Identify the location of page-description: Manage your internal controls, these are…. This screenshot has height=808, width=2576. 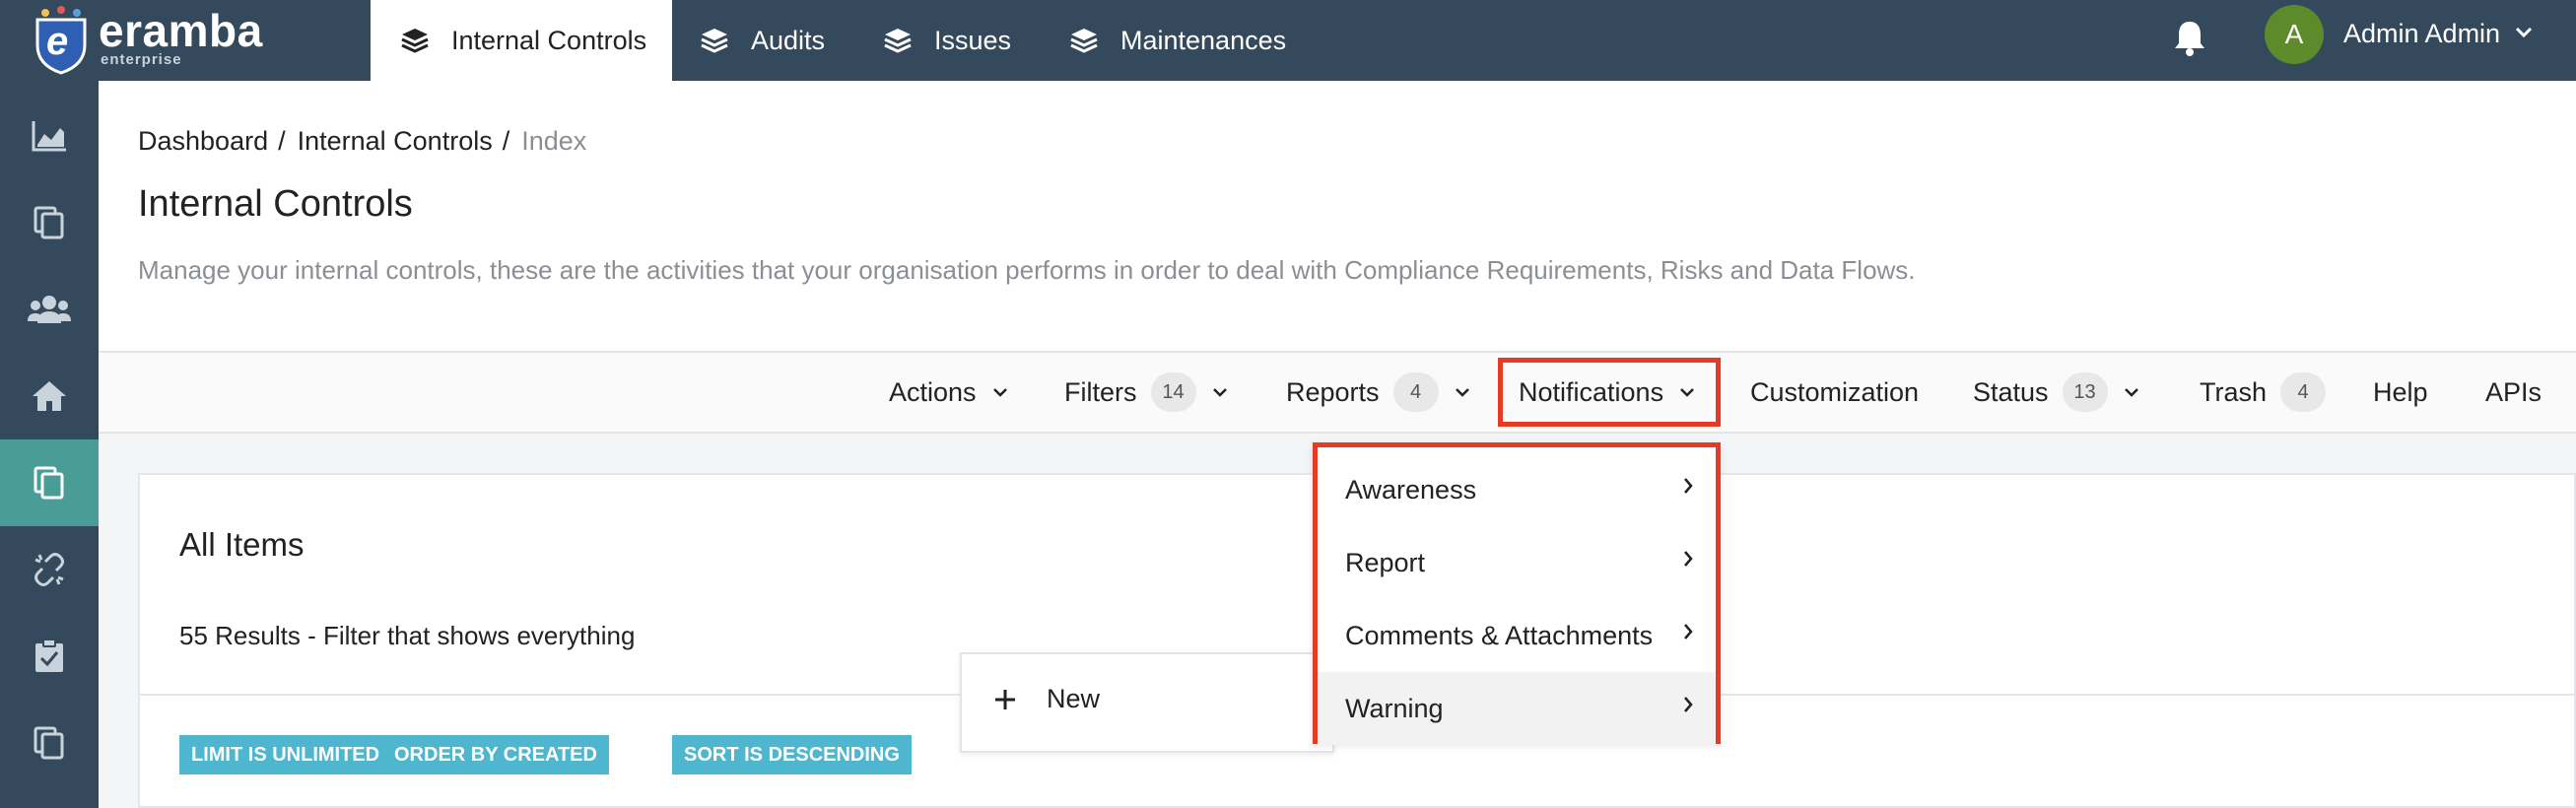
(1027, 270).